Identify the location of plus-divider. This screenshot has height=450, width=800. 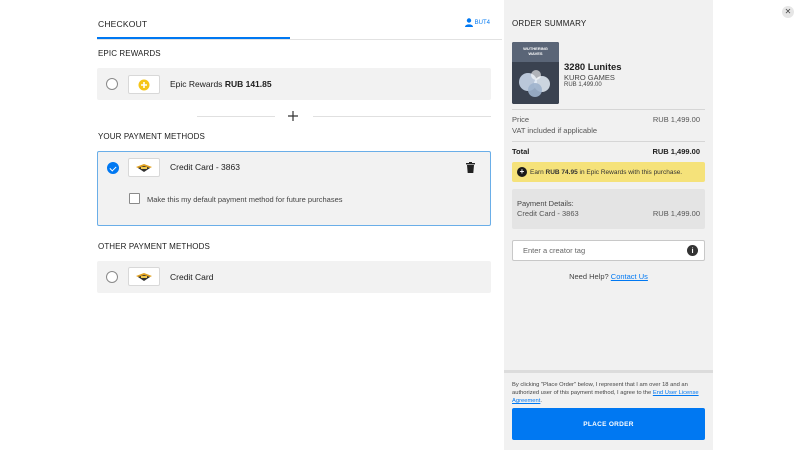
(294, 116).